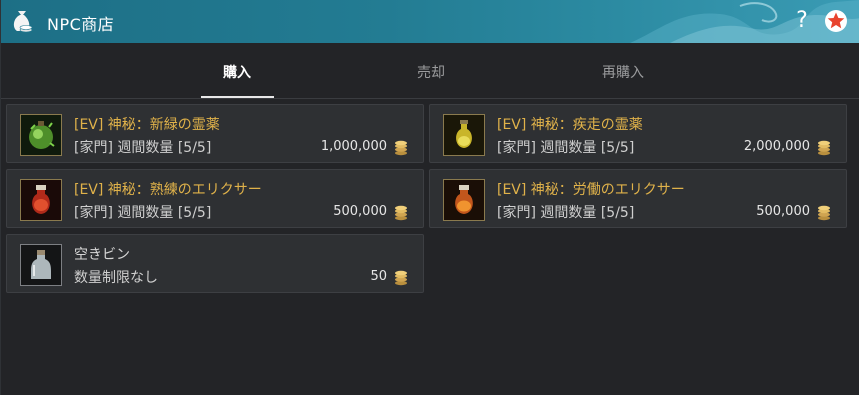 Image resolution: width=859 pixels, height=395 pixels. What do you see at coordinates (23, 22) in the screenshot?
I see `money-bag-icon` at bounding box center [23, 22].